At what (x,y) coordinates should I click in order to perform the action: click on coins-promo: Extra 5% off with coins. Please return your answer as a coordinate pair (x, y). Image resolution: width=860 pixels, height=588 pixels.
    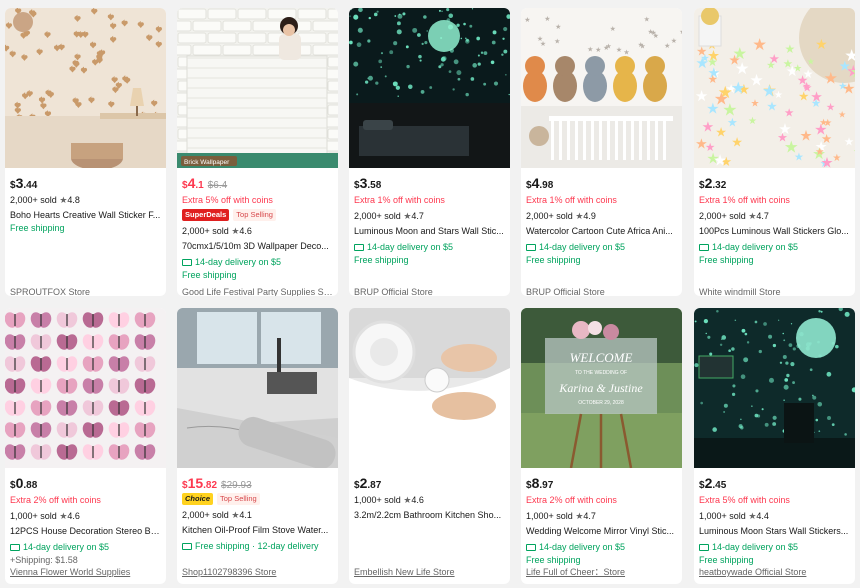
    Looking at the image, I should click on (227, 200).